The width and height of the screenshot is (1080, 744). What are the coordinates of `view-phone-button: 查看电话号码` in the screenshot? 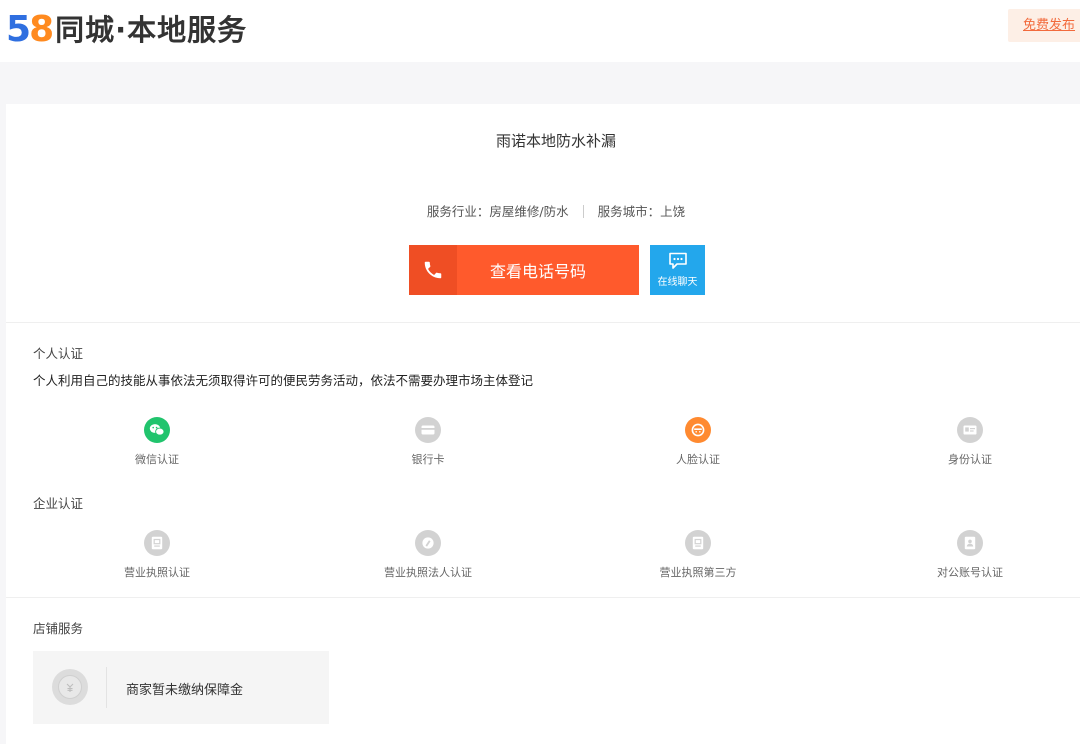 It's located at (524, 270).